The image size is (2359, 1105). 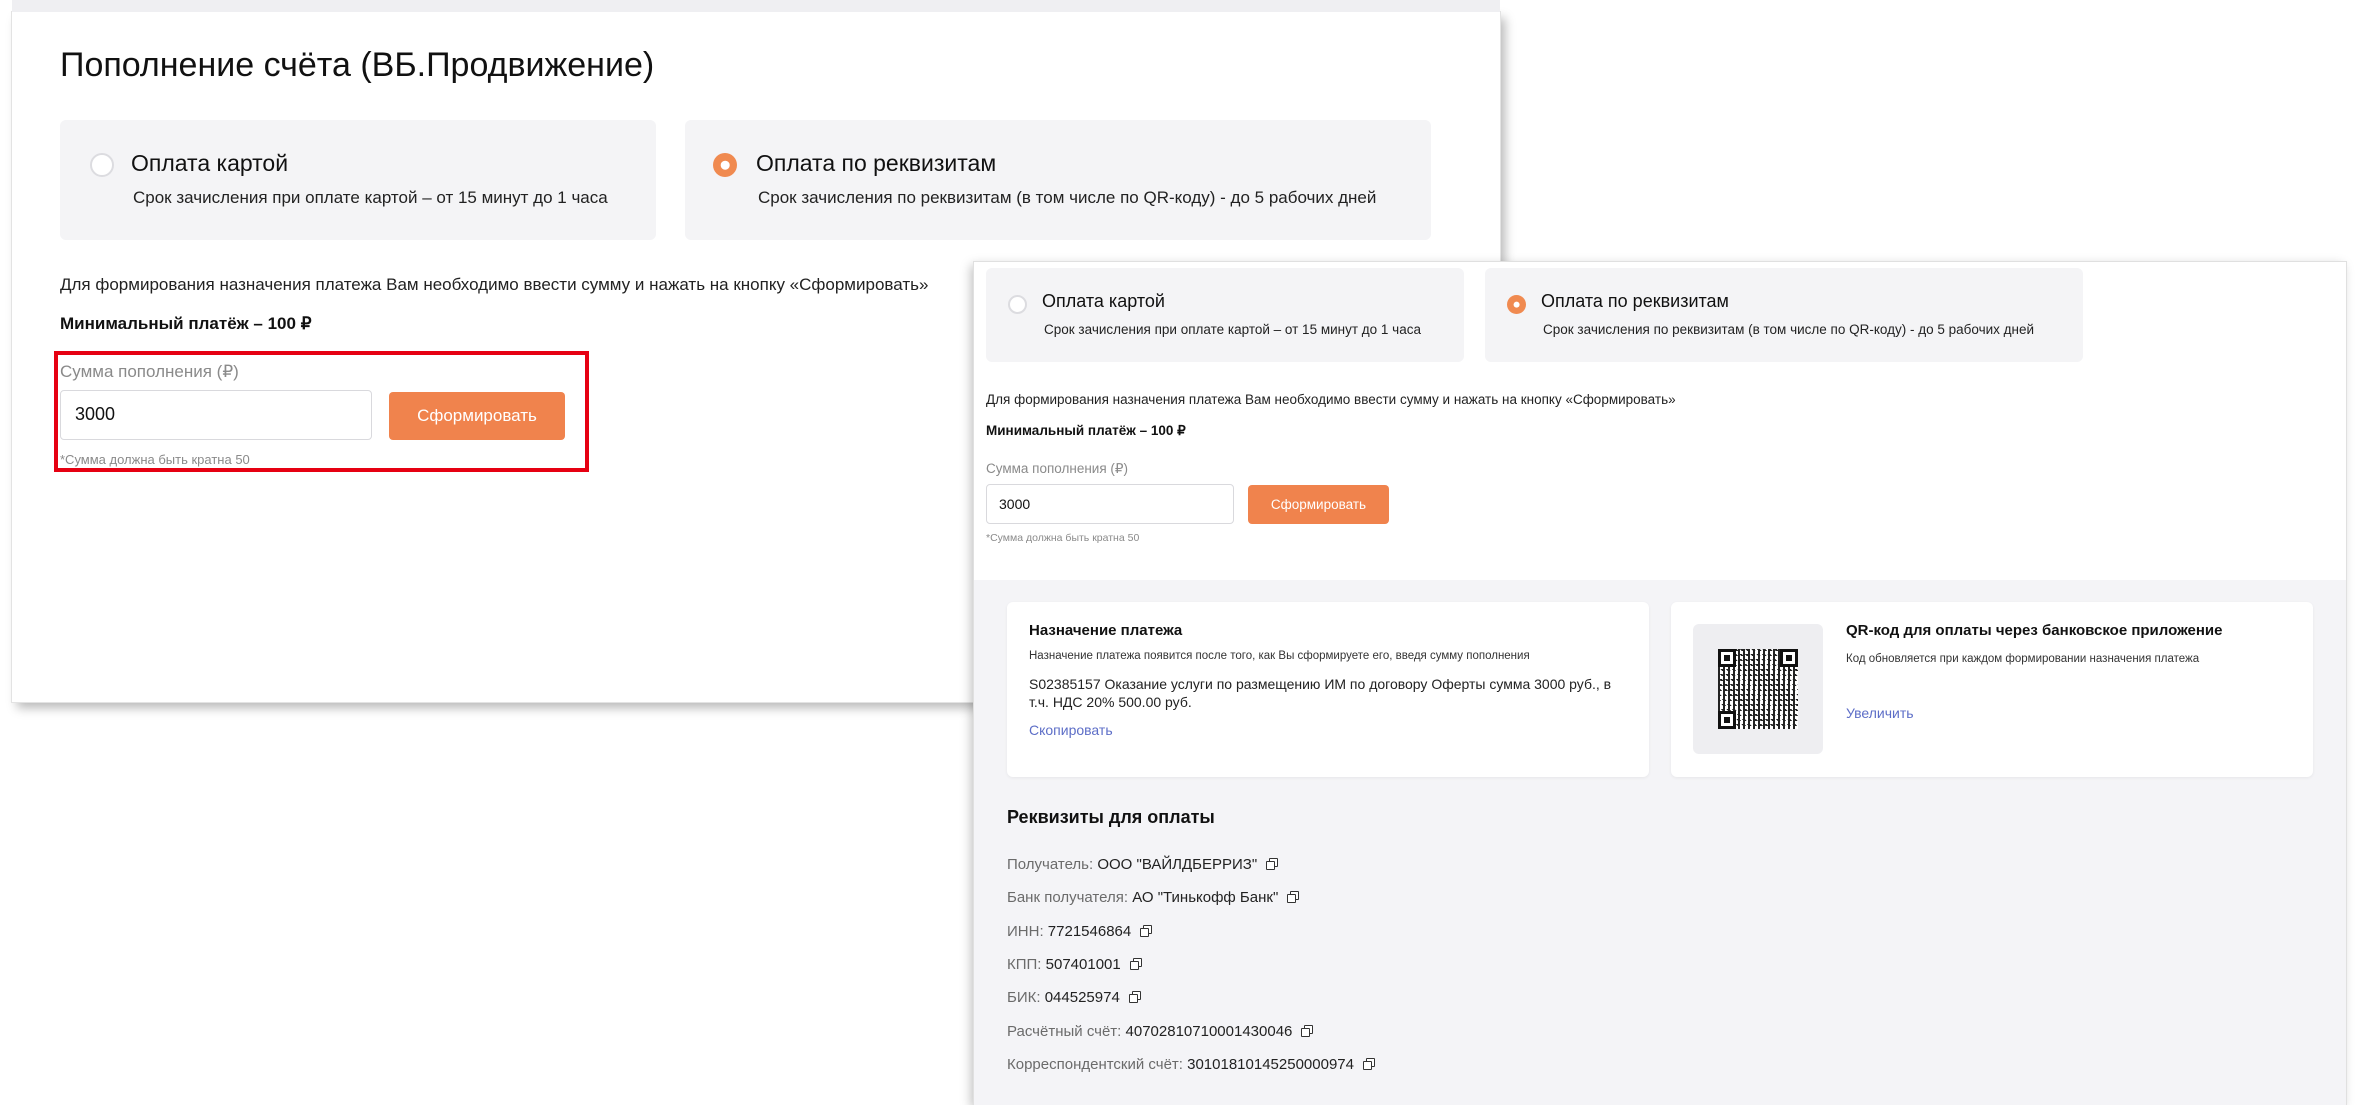 I want to click on requisite-row-bik: БИК: 044525974, so click(x=1074, y=997).